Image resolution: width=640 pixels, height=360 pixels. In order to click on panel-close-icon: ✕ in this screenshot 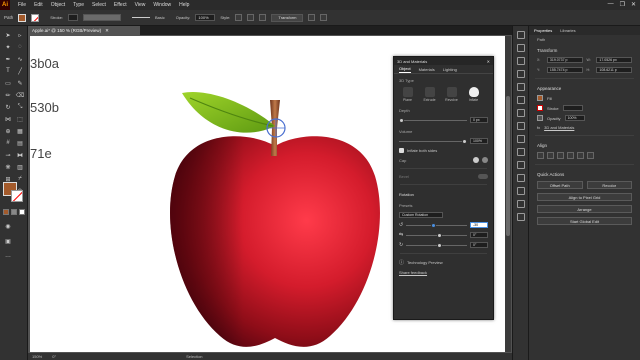, I will do `click(488, 61)`.